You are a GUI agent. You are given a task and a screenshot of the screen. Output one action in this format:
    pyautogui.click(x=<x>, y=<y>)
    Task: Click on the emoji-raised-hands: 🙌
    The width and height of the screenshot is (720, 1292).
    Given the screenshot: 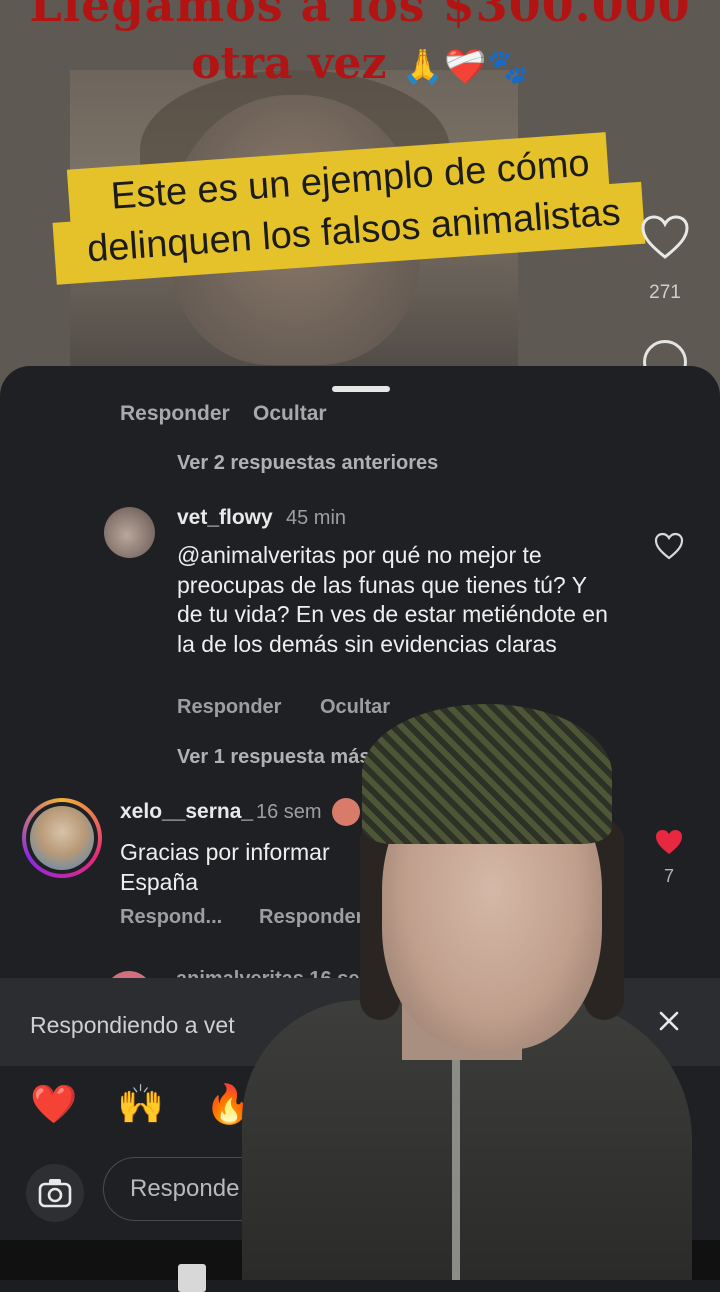 What is the action you would take?
    pyautogui.click(x=140, y=1105)
    